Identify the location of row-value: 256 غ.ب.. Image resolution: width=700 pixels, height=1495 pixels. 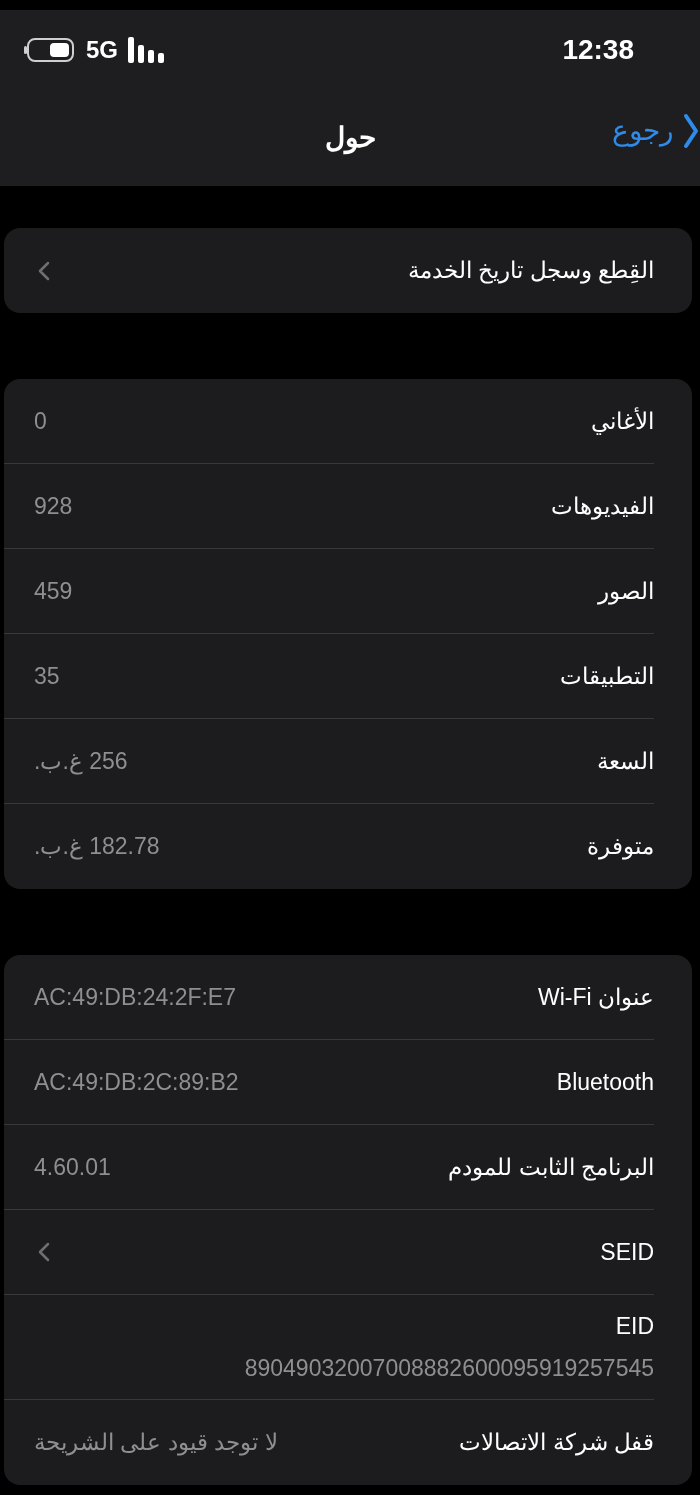
(81, 761).